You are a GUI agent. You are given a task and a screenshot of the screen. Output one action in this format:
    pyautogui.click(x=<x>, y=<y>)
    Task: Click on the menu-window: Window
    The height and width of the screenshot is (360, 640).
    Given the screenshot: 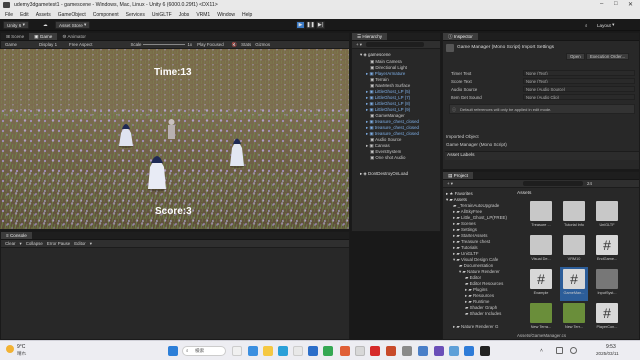 What is the action you would take?
    pyautogui.click(x=226, y=15)
    